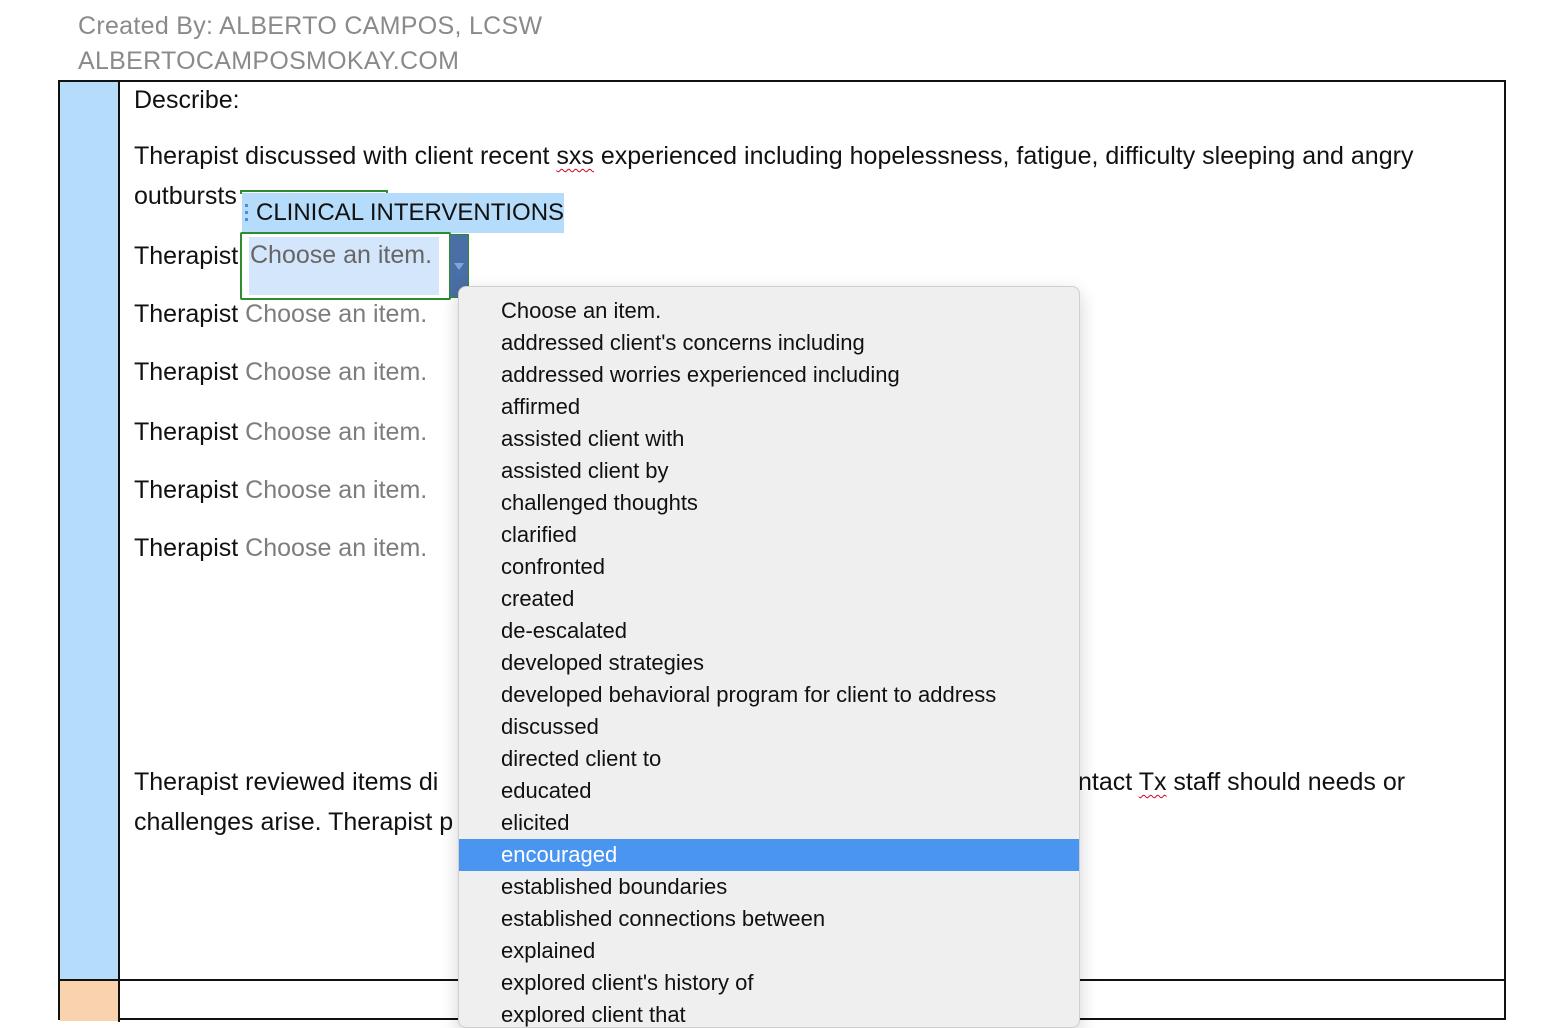 Image resolution: width=1552 pixels, height=1028 pixels. I want to click on paragraph-symptoms-part1: Therapist discussed with client recent, so click(345, 156).